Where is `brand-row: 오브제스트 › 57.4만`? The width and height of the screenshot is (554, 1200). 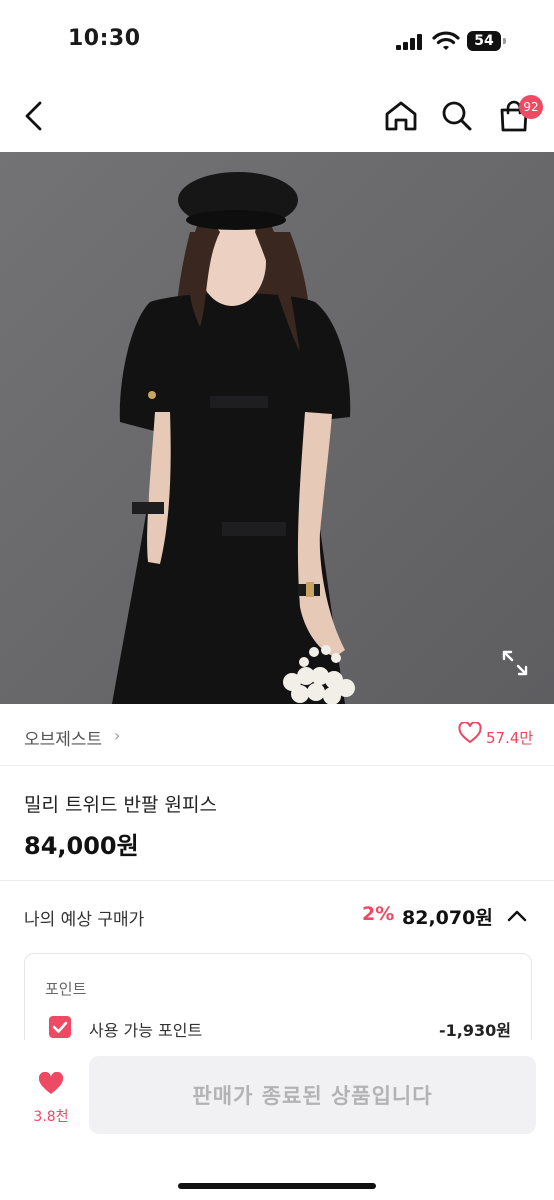 brand-row: 오브제스트 › 57.4만 is located at coordinates (277, 735).